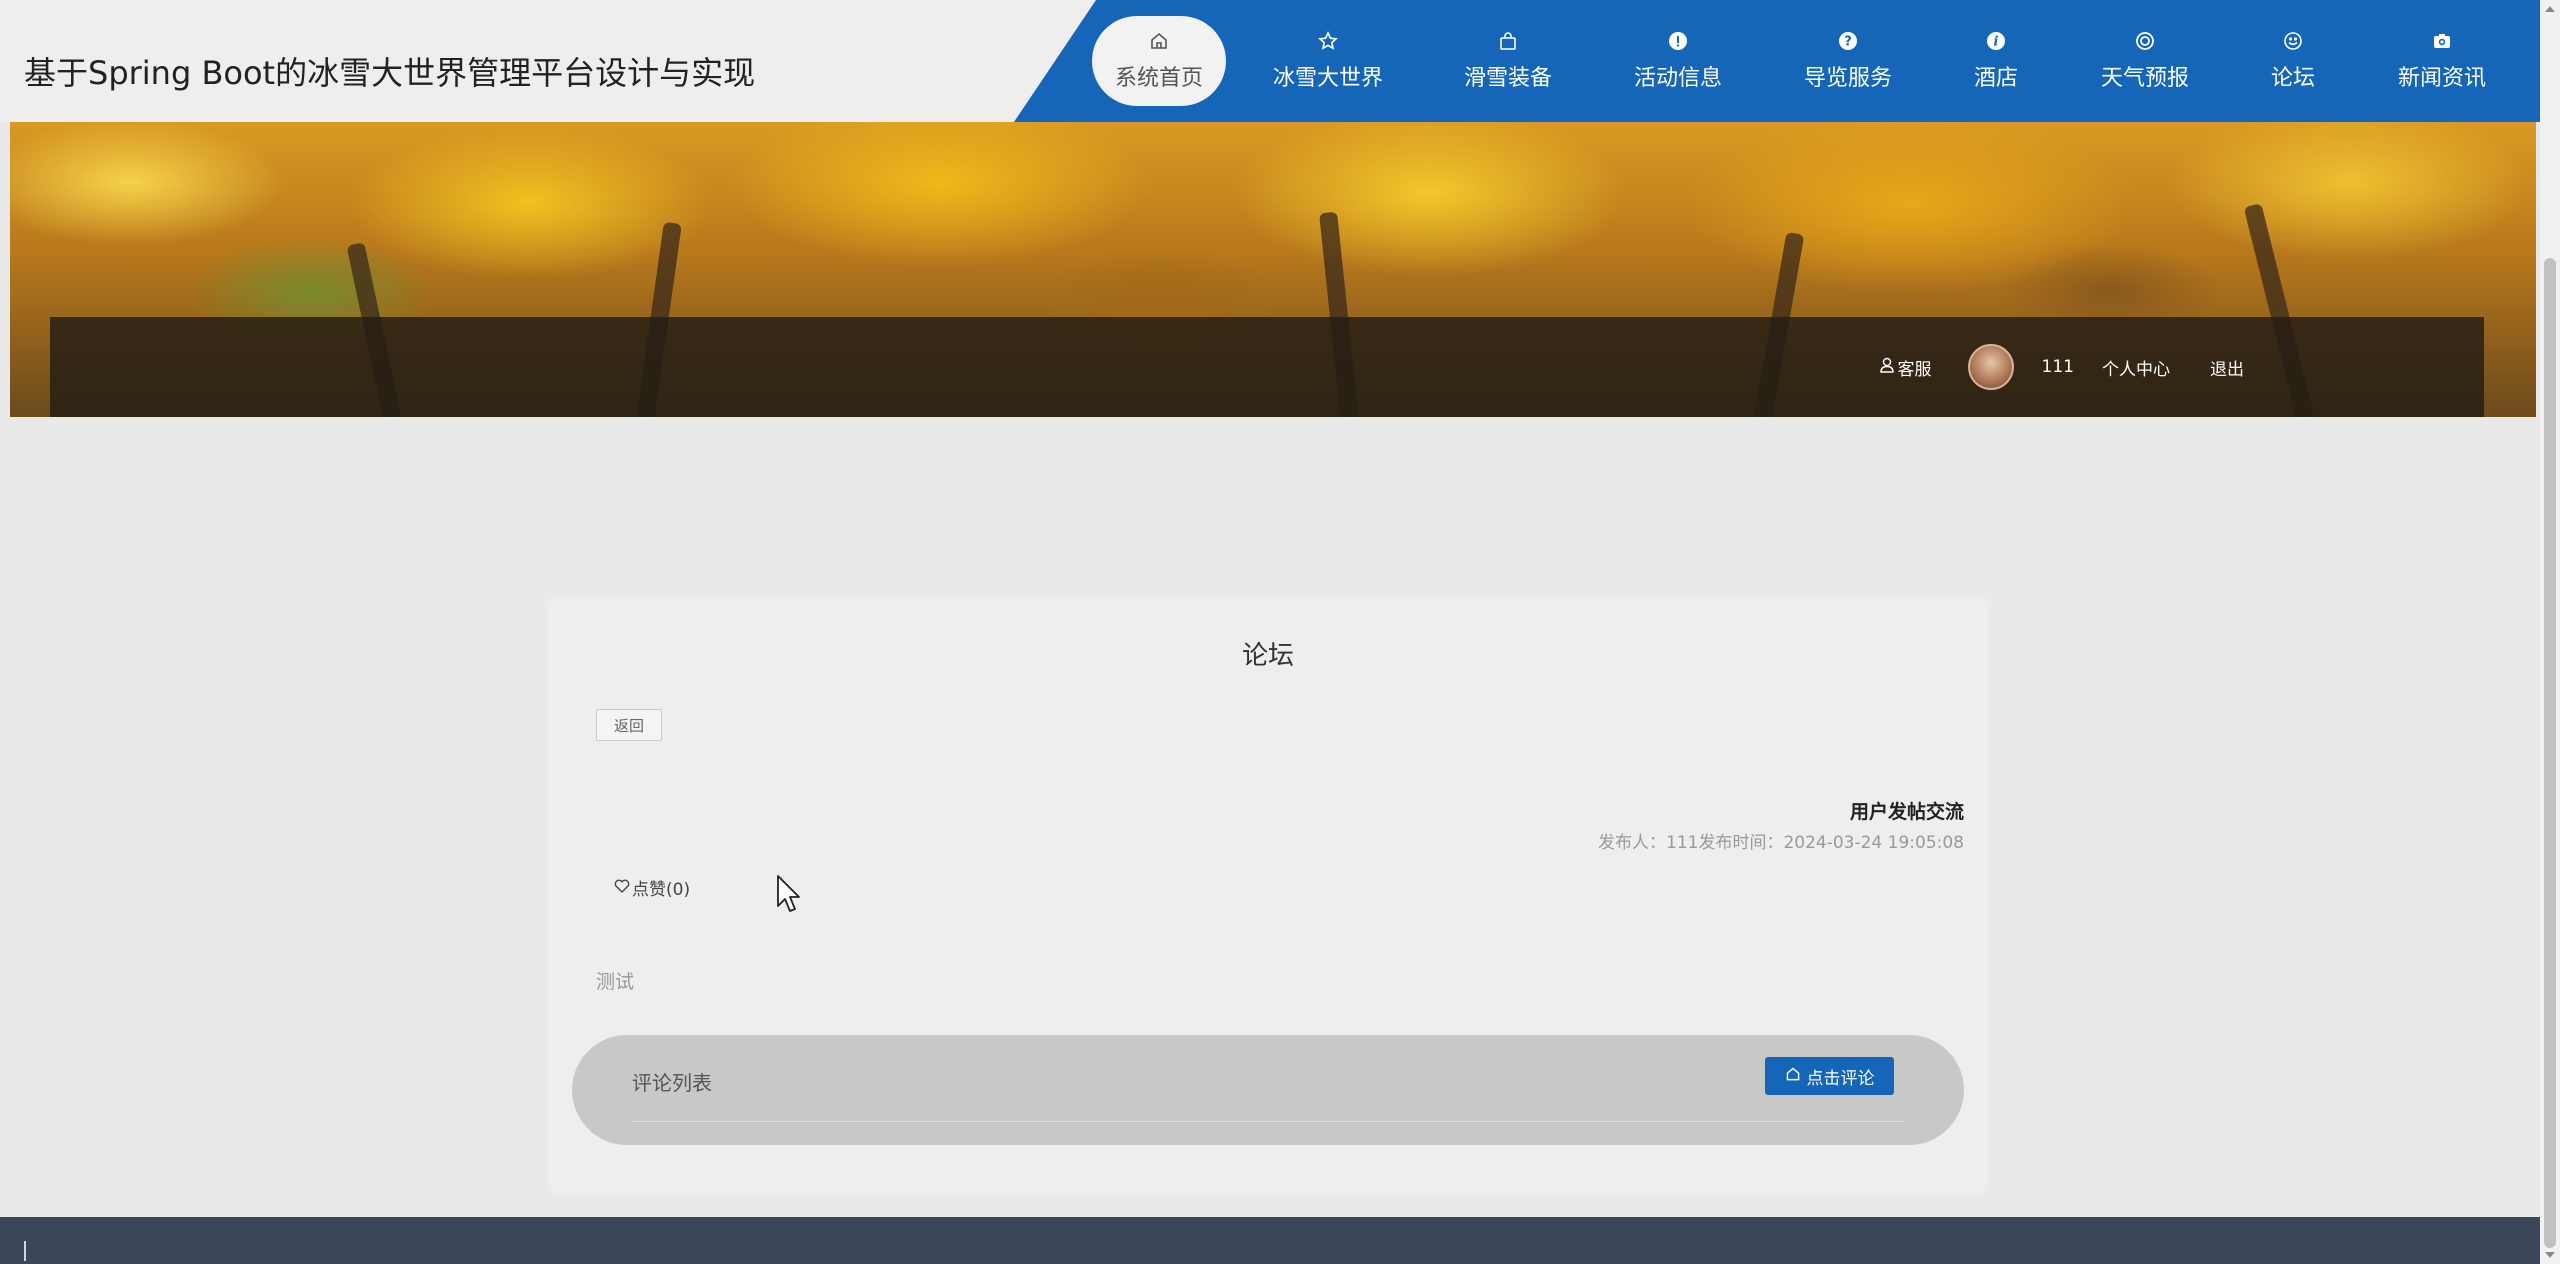 The height and width of the screenshot is (1264, 2560). Describe the element at coordinates (2442, 41) in the screenshot. I see `camera-icon` at that location.